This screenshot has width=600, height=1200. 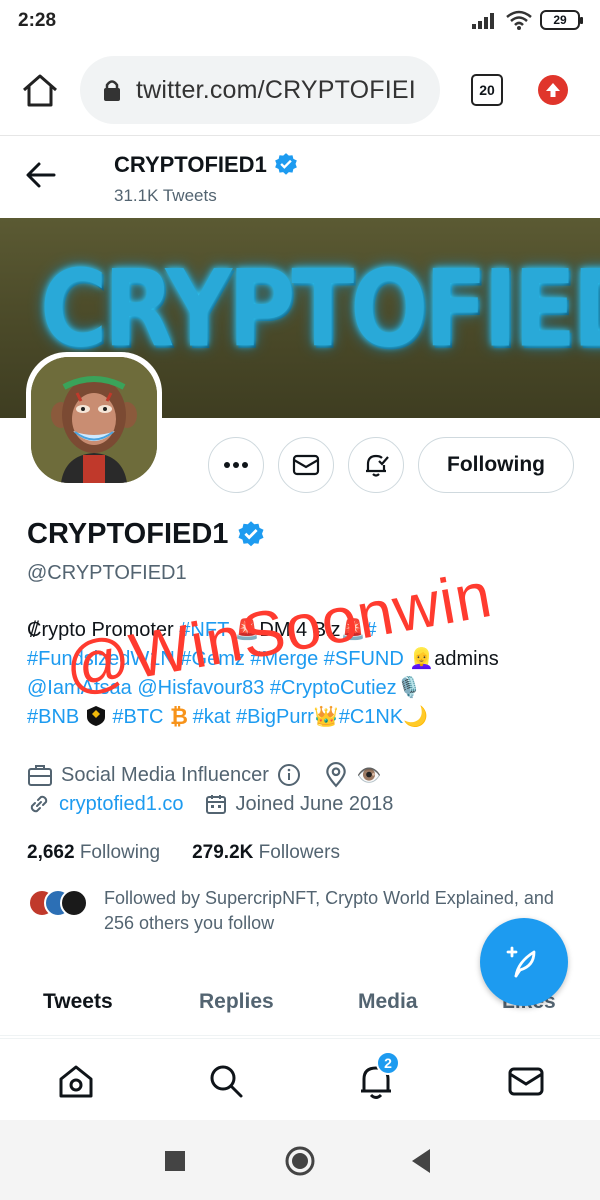 I want to click on hashtag-link: #BNB, so click(x=53, y=717).